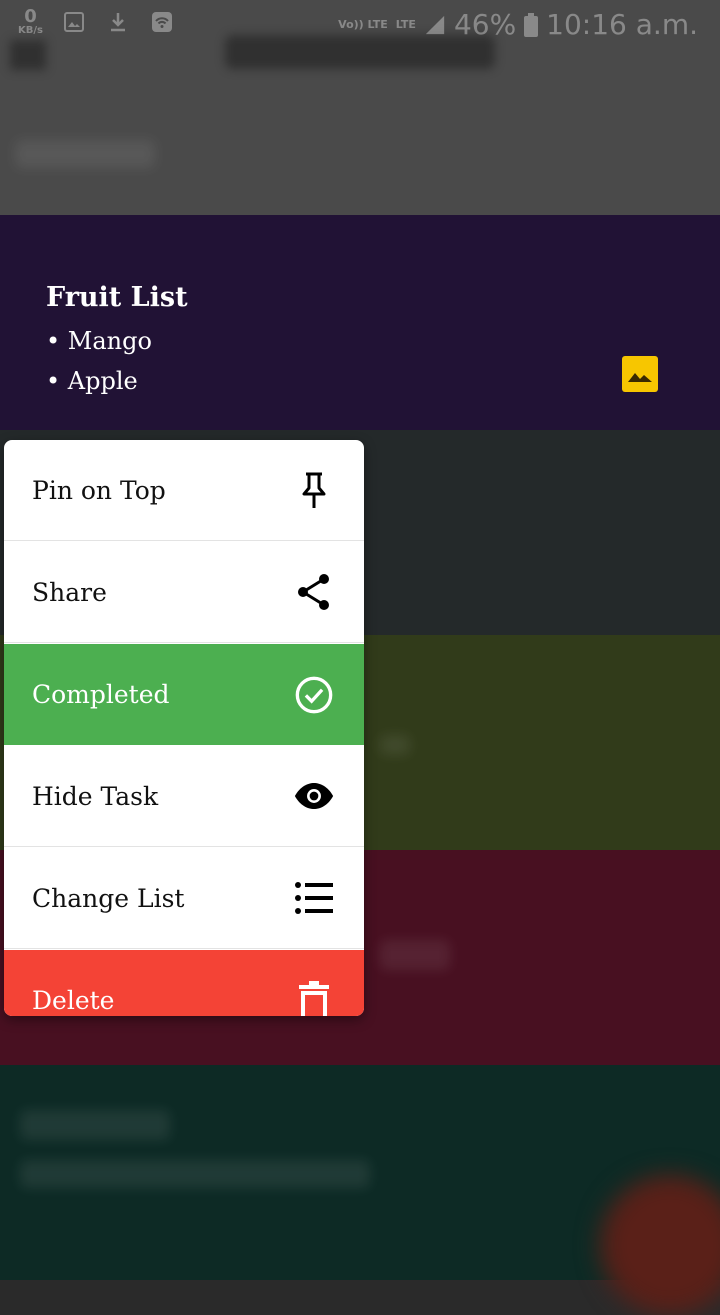 The width and height of the screenshot is (720, 1315). What do you see at coordinates (485, 24) in the screenshot?
I see `battery-percent: 46%` at bounding box center [485, 24].